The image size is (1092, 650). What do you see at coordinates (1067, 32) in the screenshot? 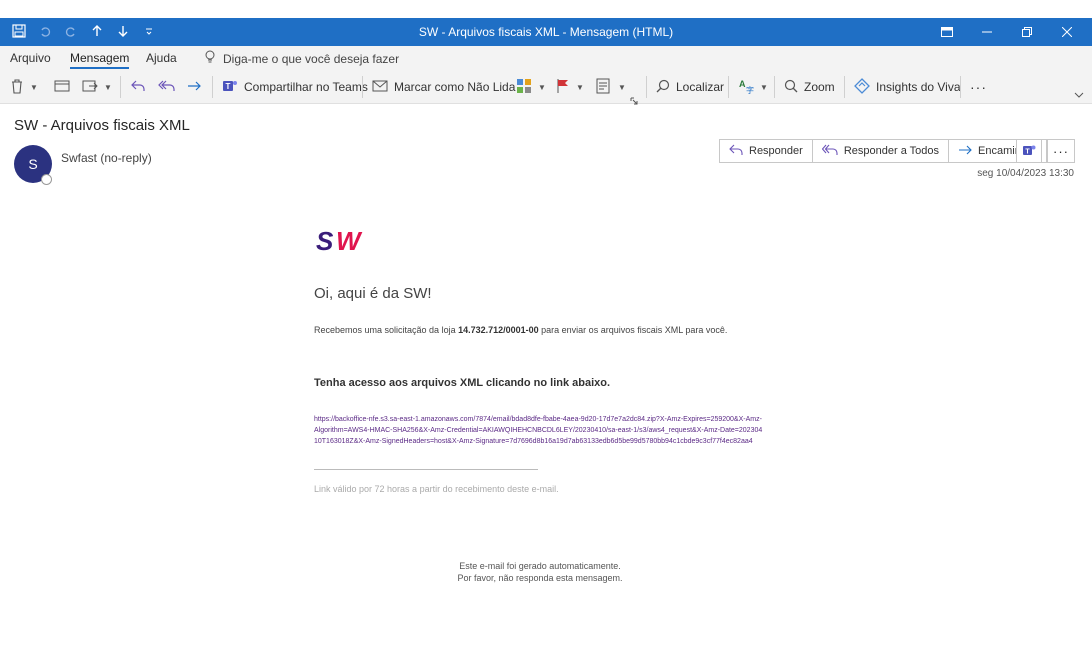
I see `close-icon` at bounding box center [1067, 32].